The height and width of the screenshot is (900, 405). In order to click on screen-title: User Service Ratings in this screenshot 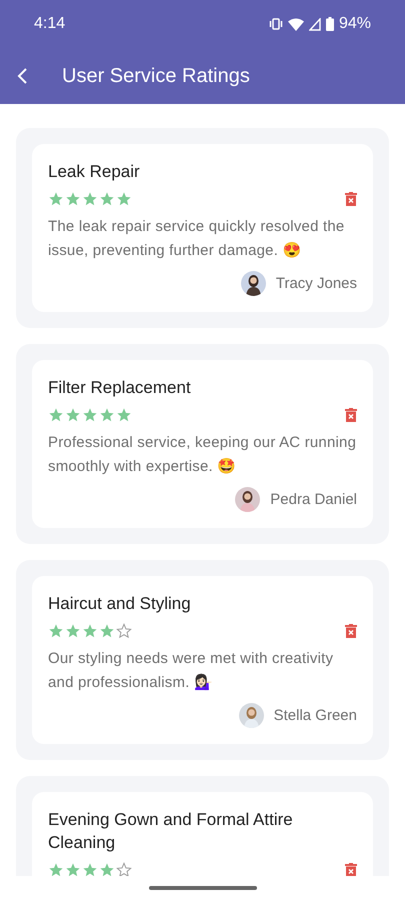, I will do `click(156, 76)`.